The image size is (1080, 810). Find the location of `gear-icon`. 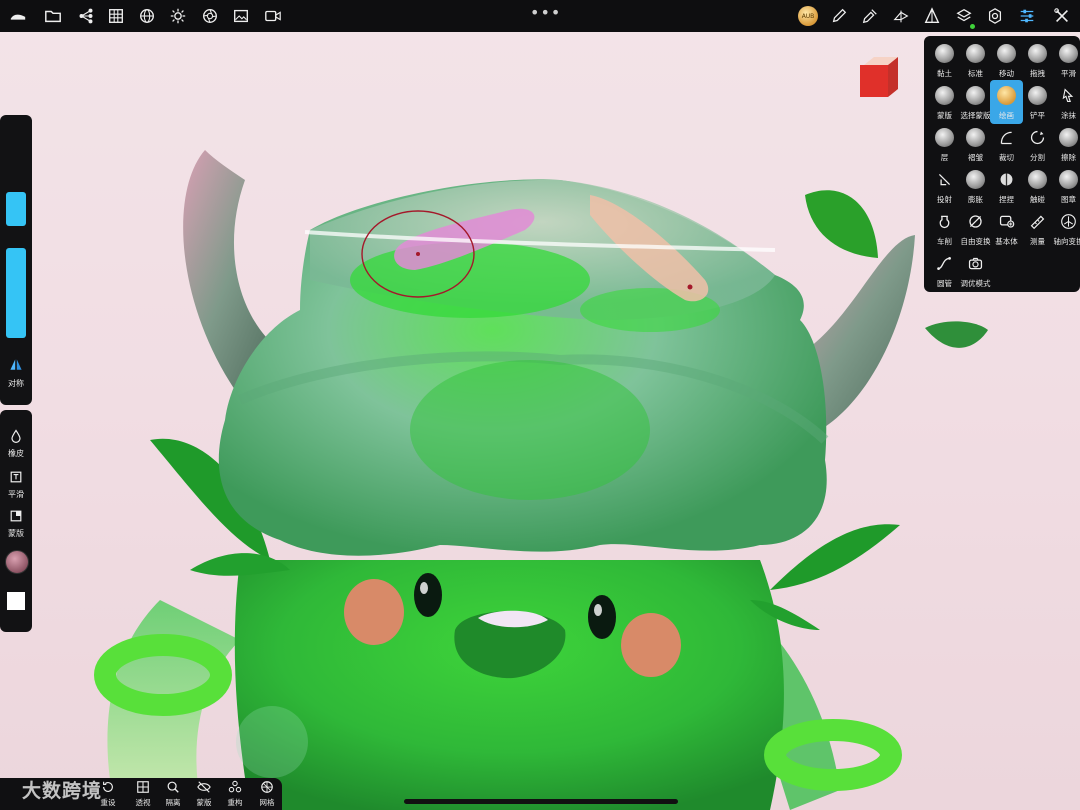

gear-icon is located at coordinates (995, 16).